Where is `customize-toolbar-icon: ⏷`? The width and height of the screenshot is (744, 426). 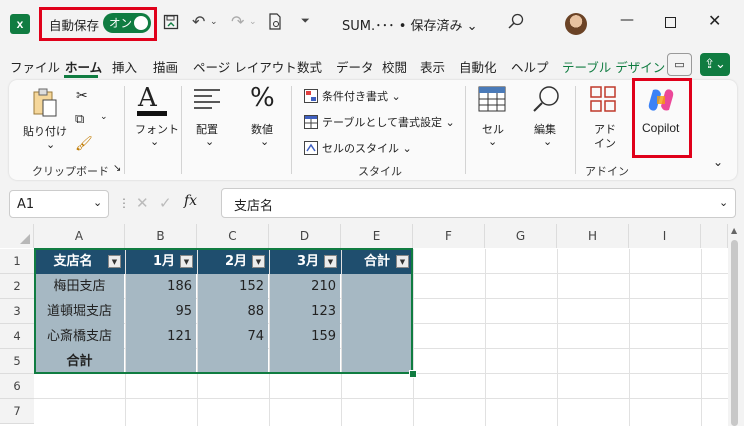
customize-toolbar-icon: ⏷ is located at coordinates (305, 21).